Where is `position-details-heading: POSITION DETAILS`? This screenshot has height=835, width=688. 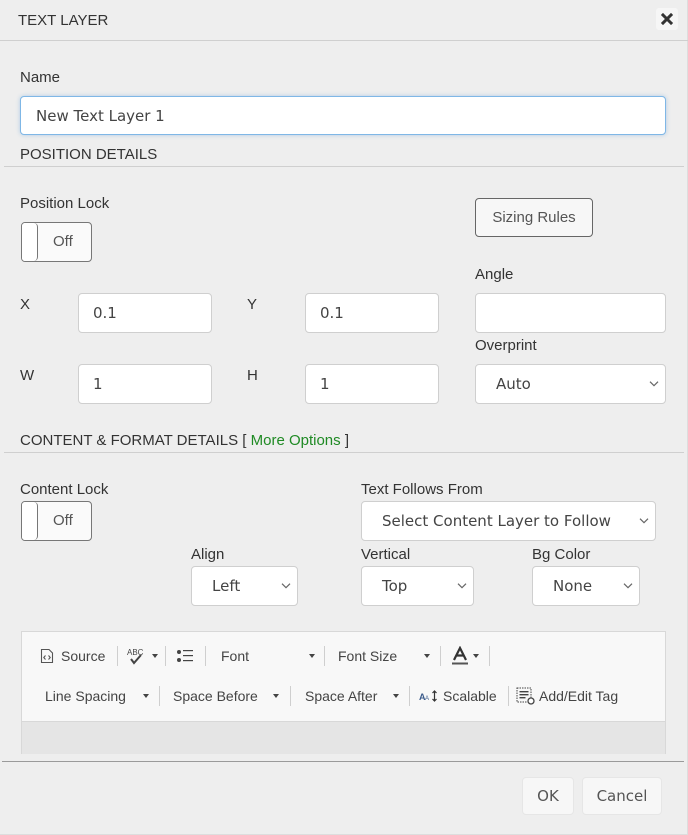
position-details-heading: POSITION DETAILS is located at coordinates (89, 154).